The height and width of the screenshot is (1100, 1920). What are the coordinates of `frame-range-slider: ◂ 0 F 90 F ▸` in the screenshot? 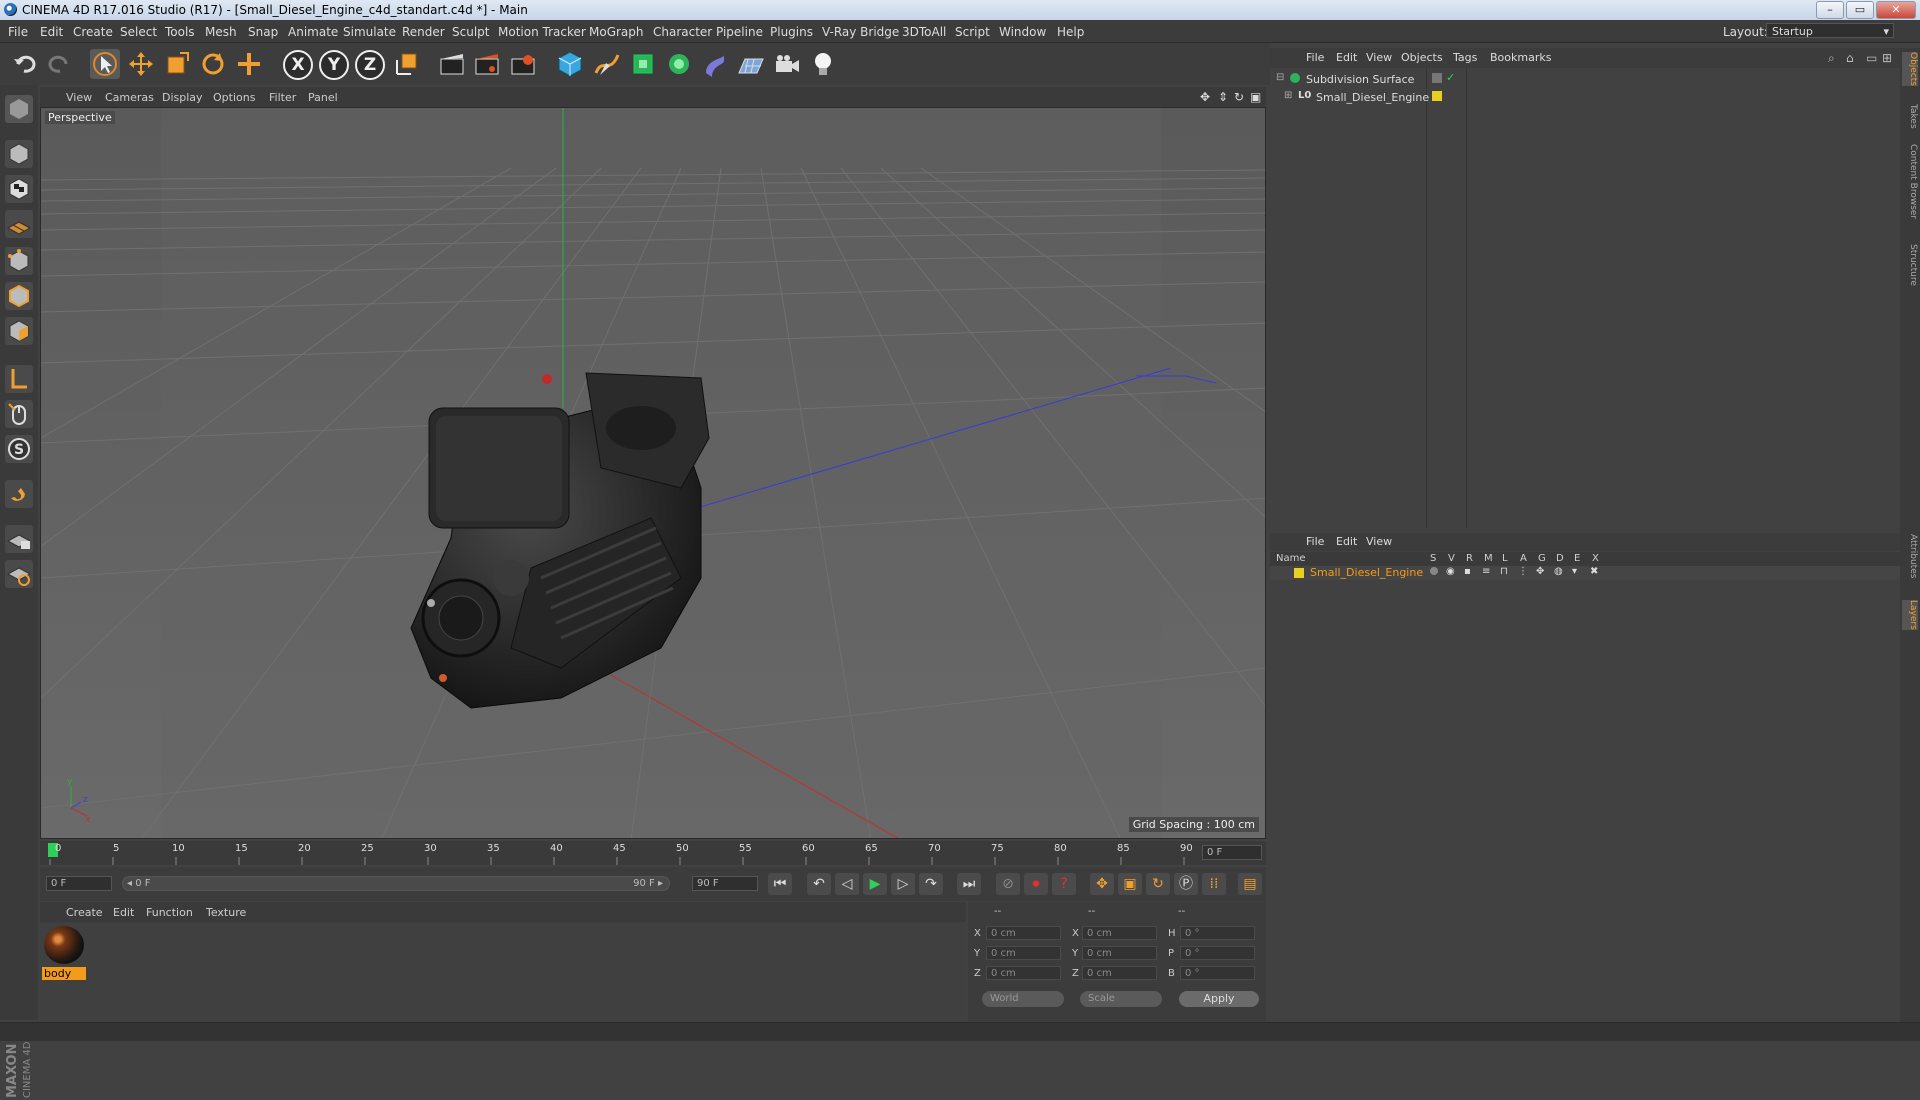 It's located at (396, 883).